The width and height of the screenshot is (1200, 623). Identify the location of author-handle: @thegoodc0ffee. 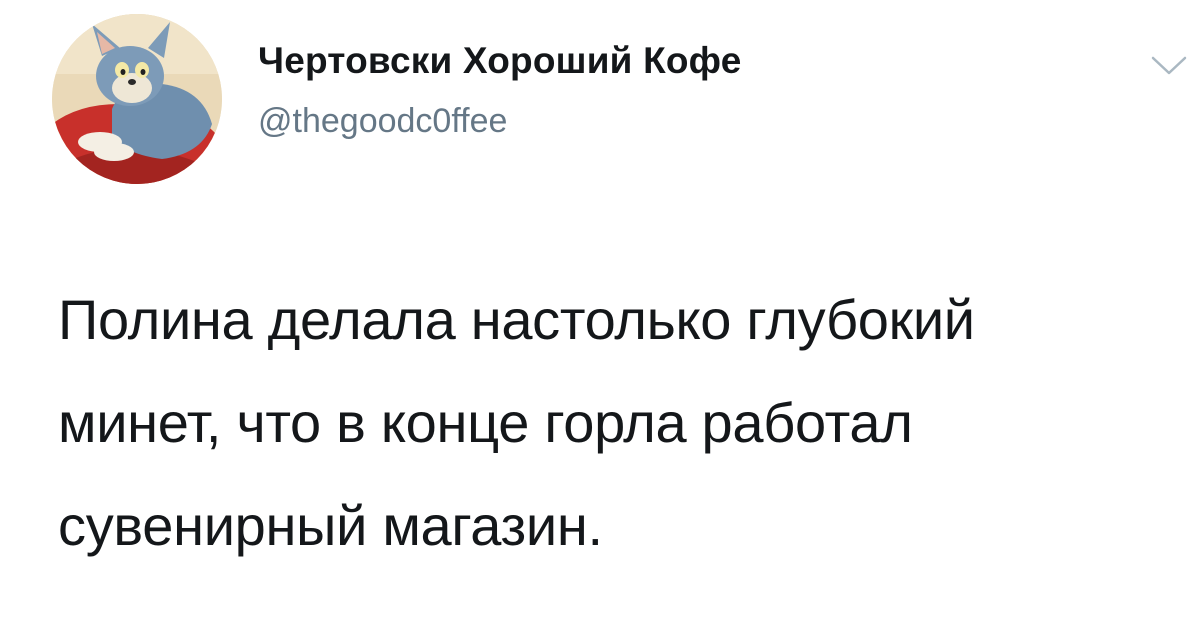
(382, 121).